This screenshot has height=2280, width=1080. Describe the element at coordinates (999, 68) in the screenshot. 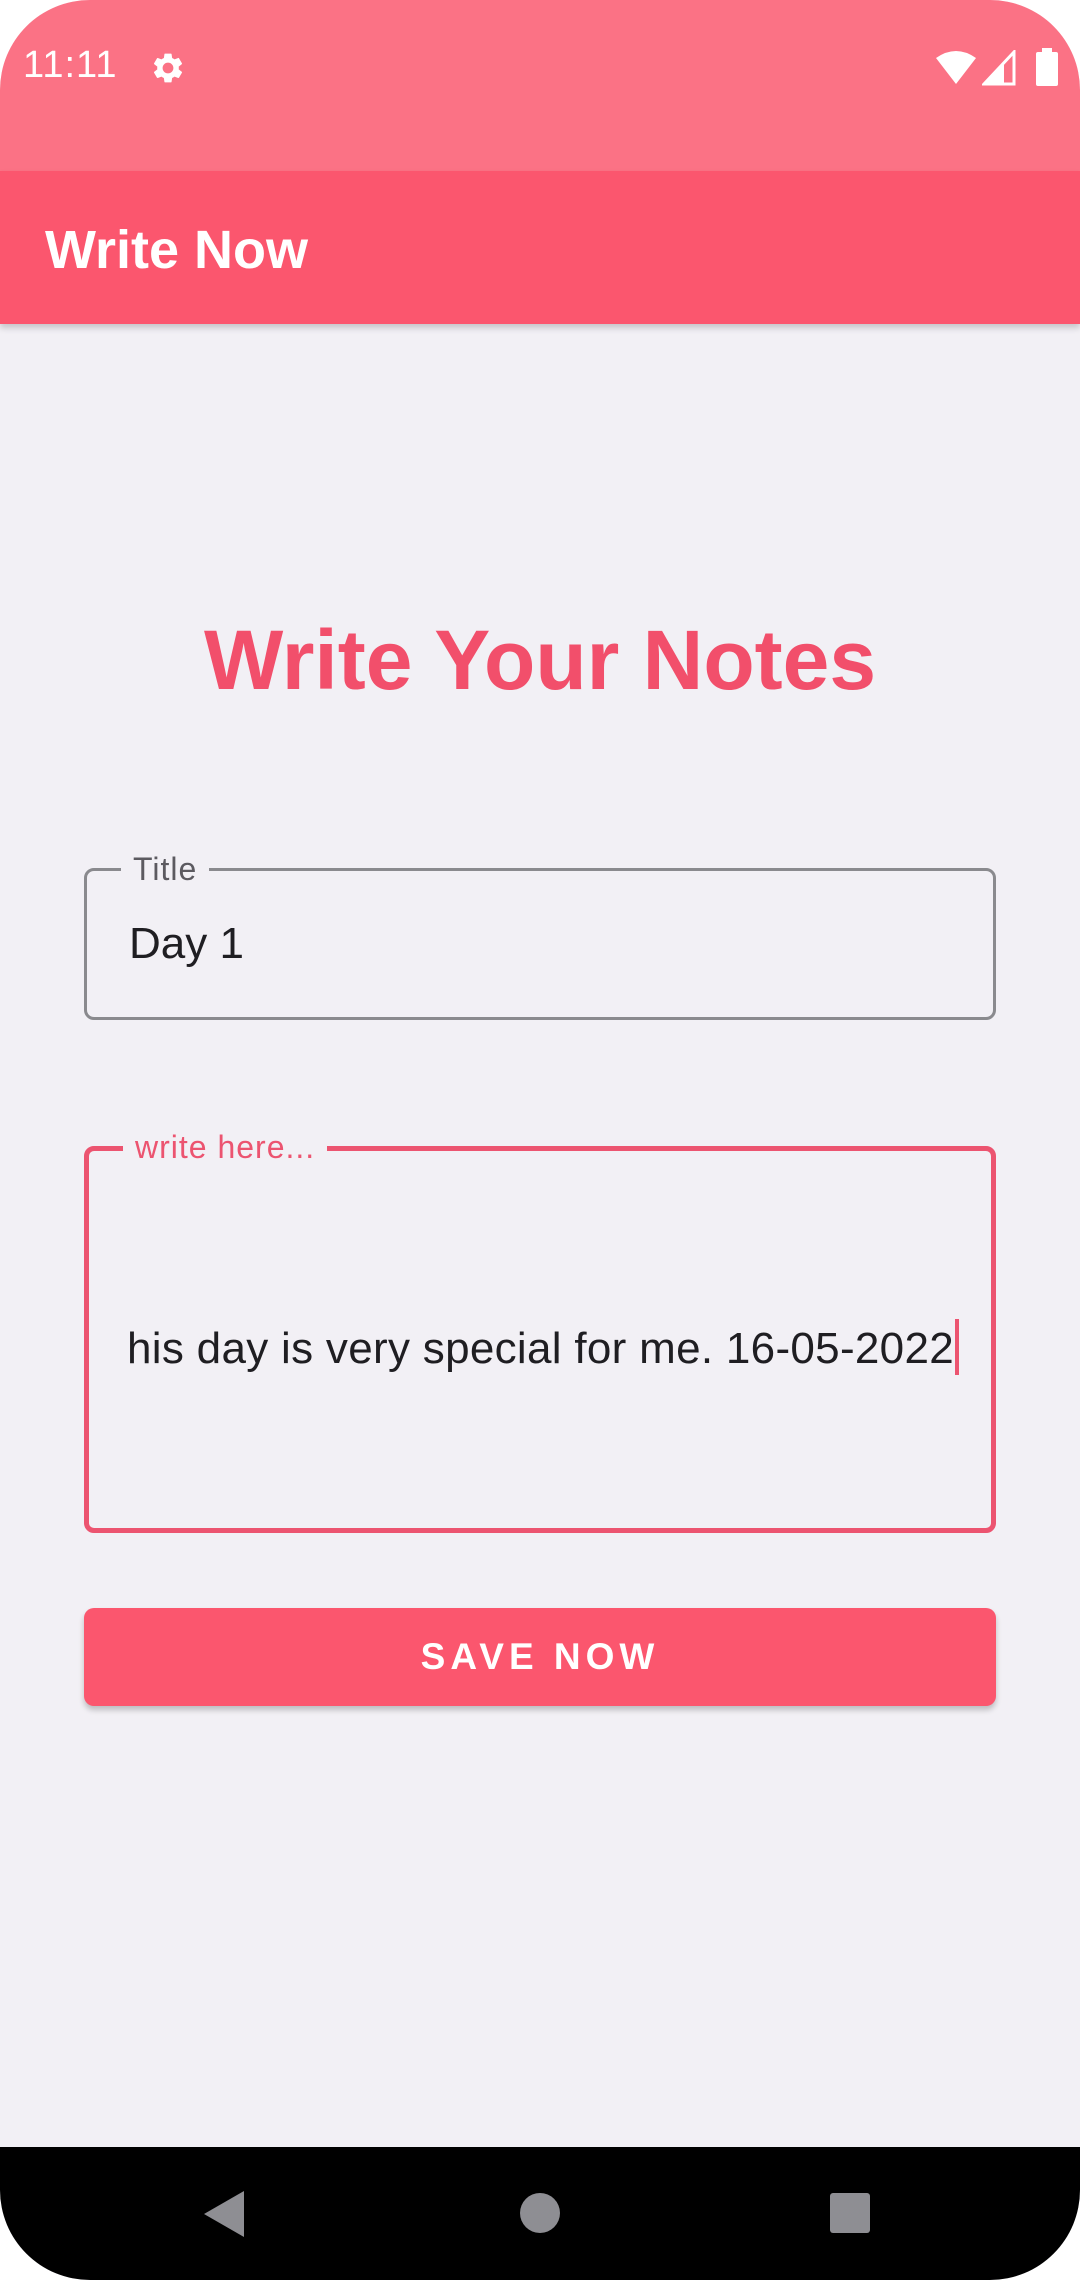

I see `signal-icon` at that location.